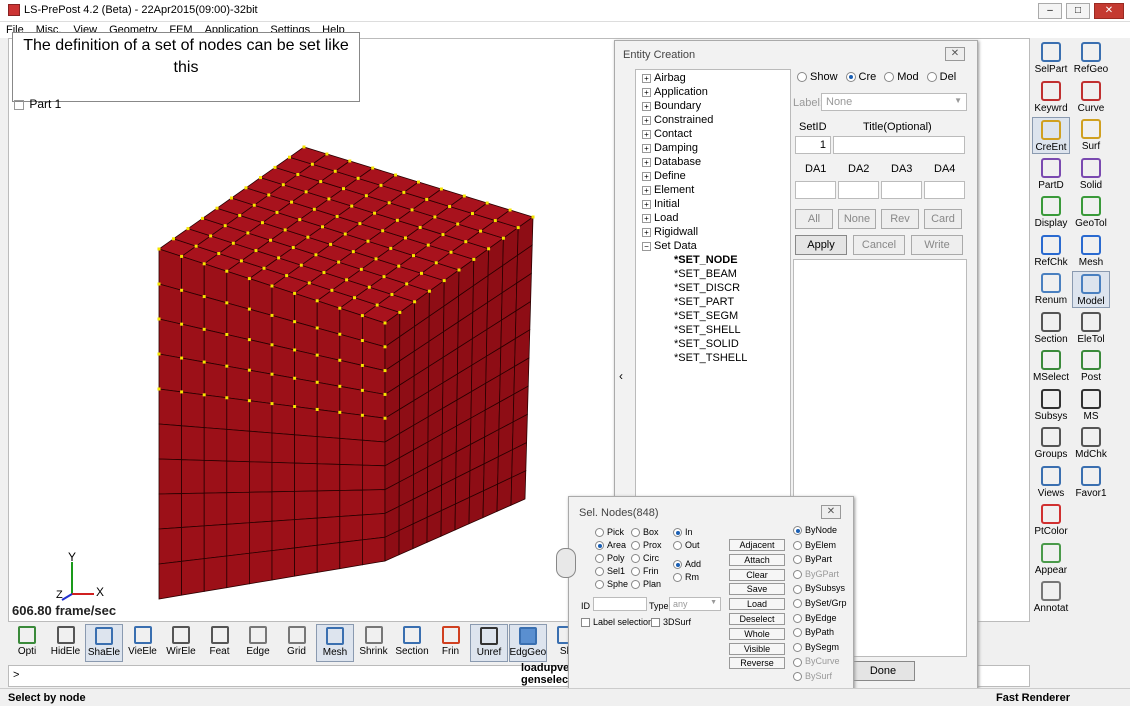  Describe the element at coordinates (620, 604) in the screenshot. I see `id-field` at that location.